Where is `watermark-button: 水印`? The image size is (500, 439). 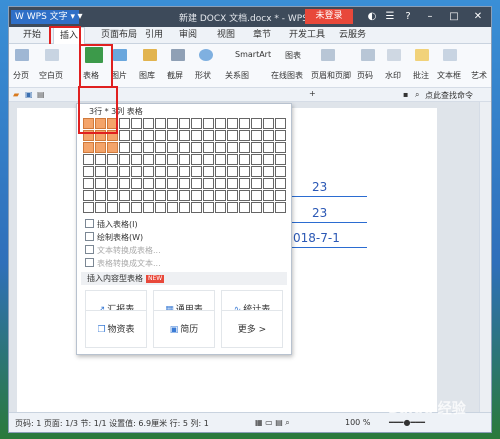
watermark-button: 水印 is located at coordinates (393, 75).